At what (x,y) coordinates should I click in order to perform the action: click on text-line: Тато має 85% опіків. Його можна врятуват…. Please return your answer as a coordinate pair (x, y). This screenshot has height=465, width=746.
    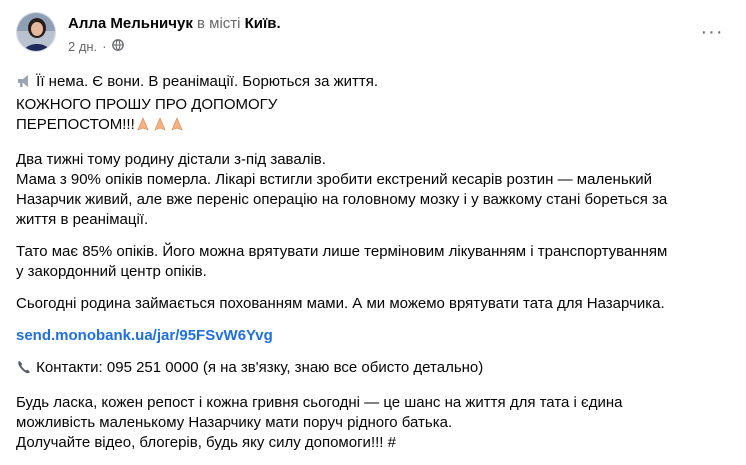
    Looking at the image, I should click on (342, 251).